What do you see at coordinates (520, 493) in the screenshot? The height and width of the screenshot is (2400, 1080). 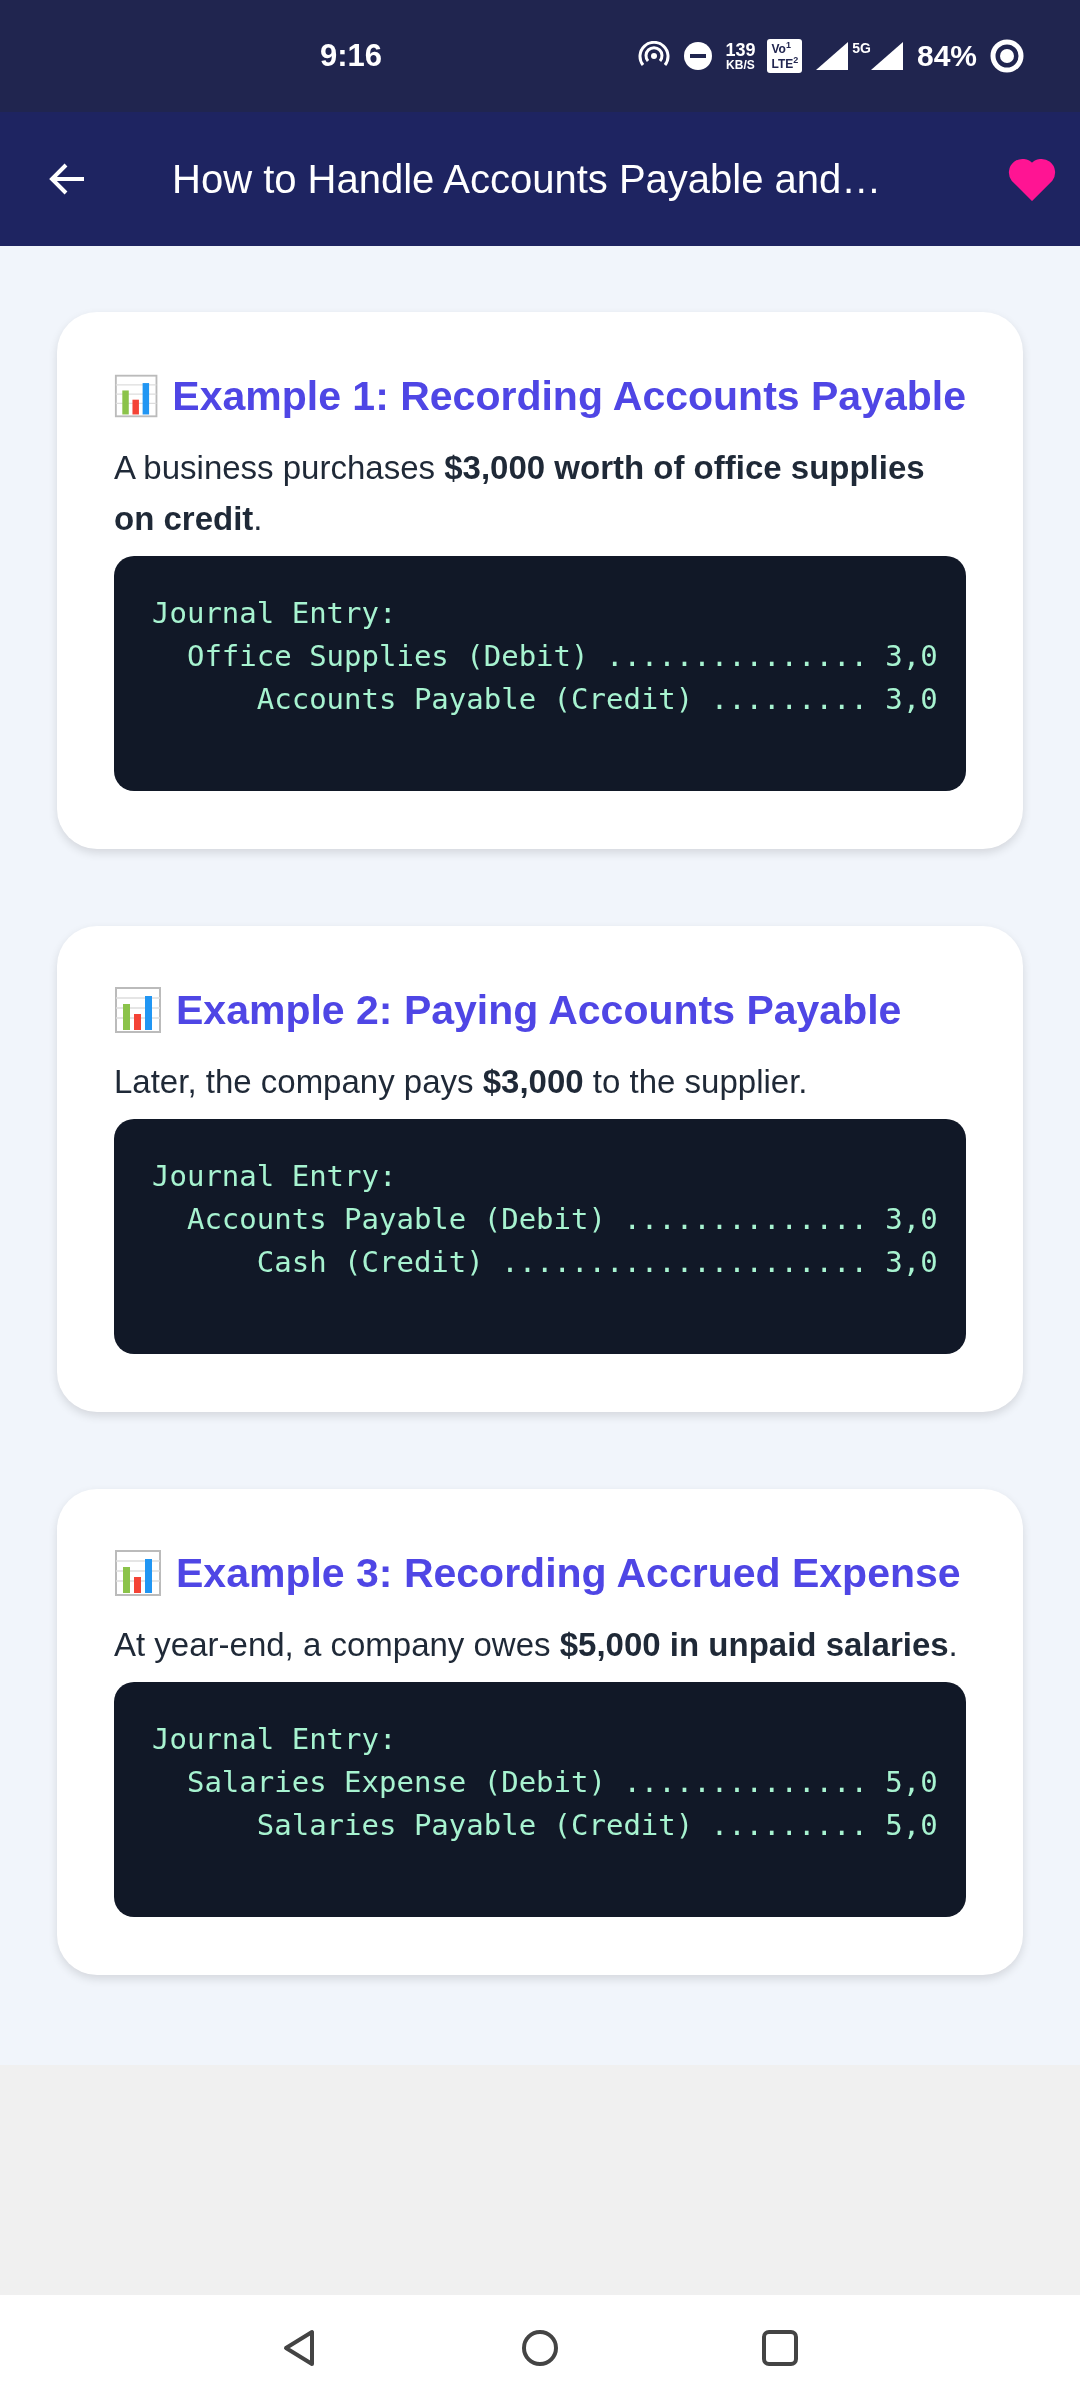 I see `example-description: A business purchases $3,000 worth of office supplies on credit.` at bounding box center [520, 493].